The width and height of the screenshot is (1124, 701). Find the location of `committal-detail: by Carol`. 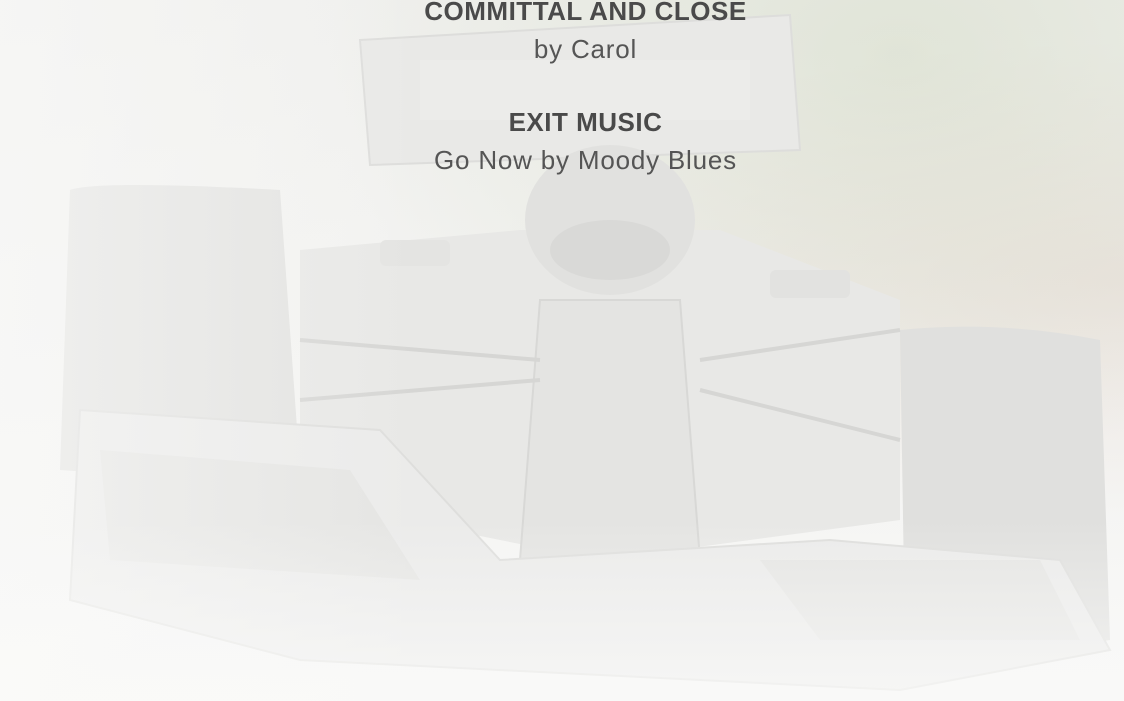

committal-detail: by Carol is located at coordinates (585, 49).